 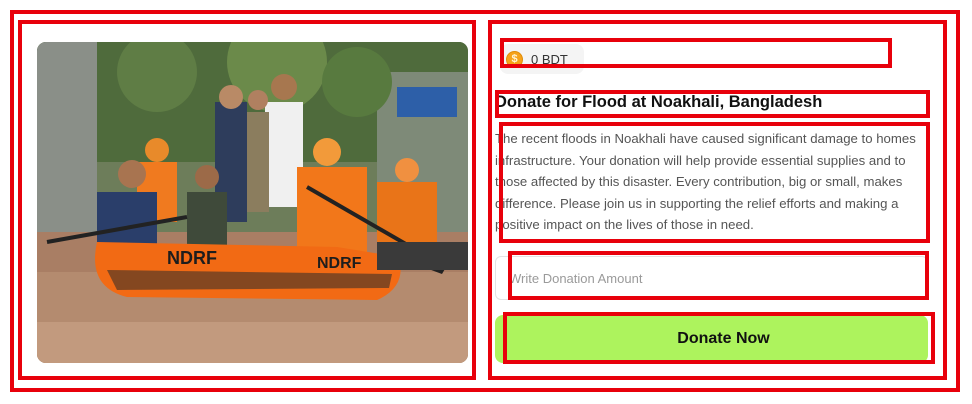 I want to click on annotation-title, so click(x=712, y=104).